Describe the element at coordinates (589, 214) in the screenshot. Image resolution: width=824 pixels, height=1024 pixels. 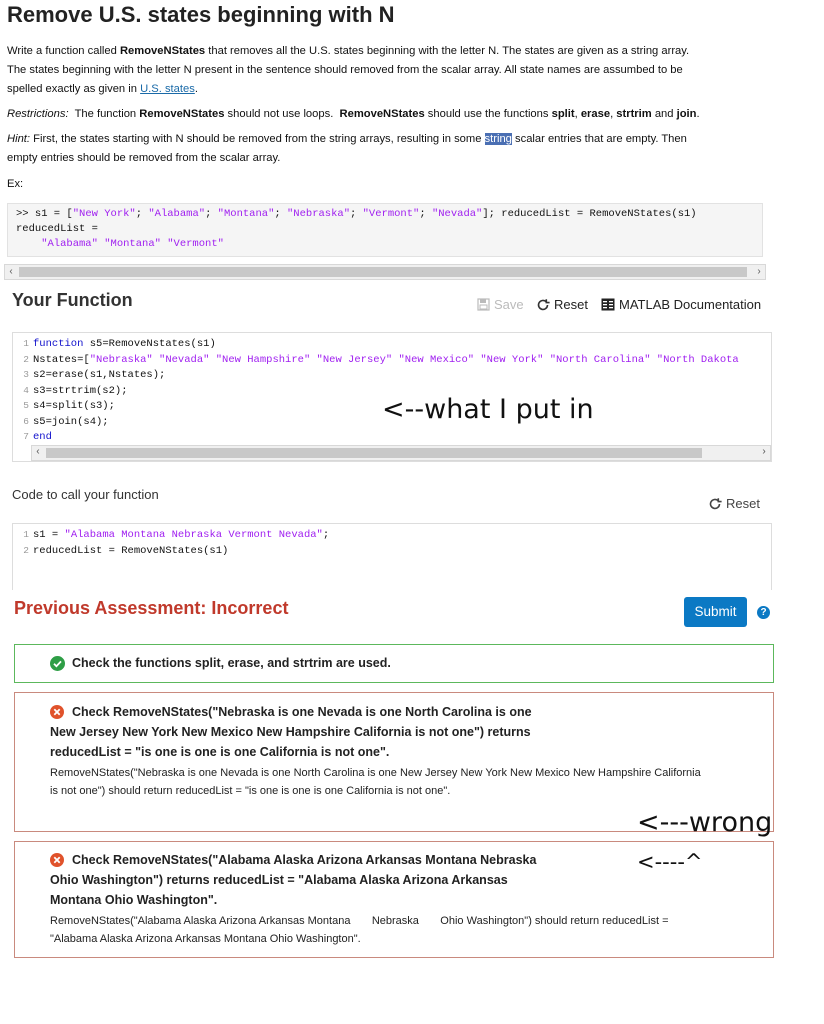
I see `code-text: ]; reducedList = RemoveNStates(s1)` at that location.